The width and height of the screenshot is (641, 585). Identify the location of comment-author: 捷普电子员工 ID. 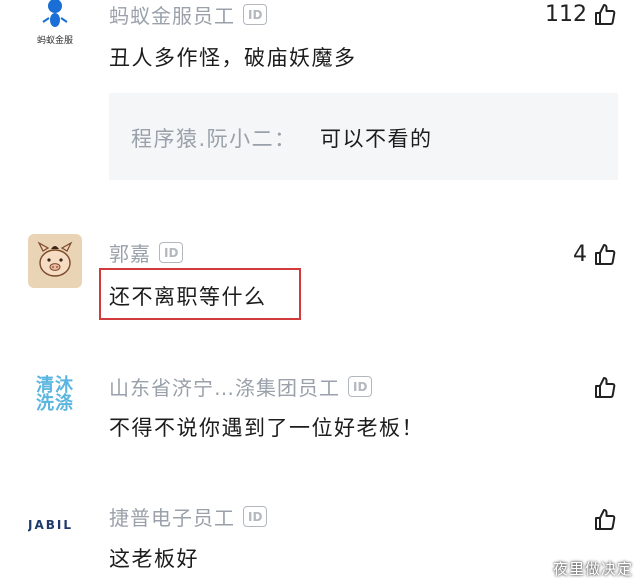
(188, 516).